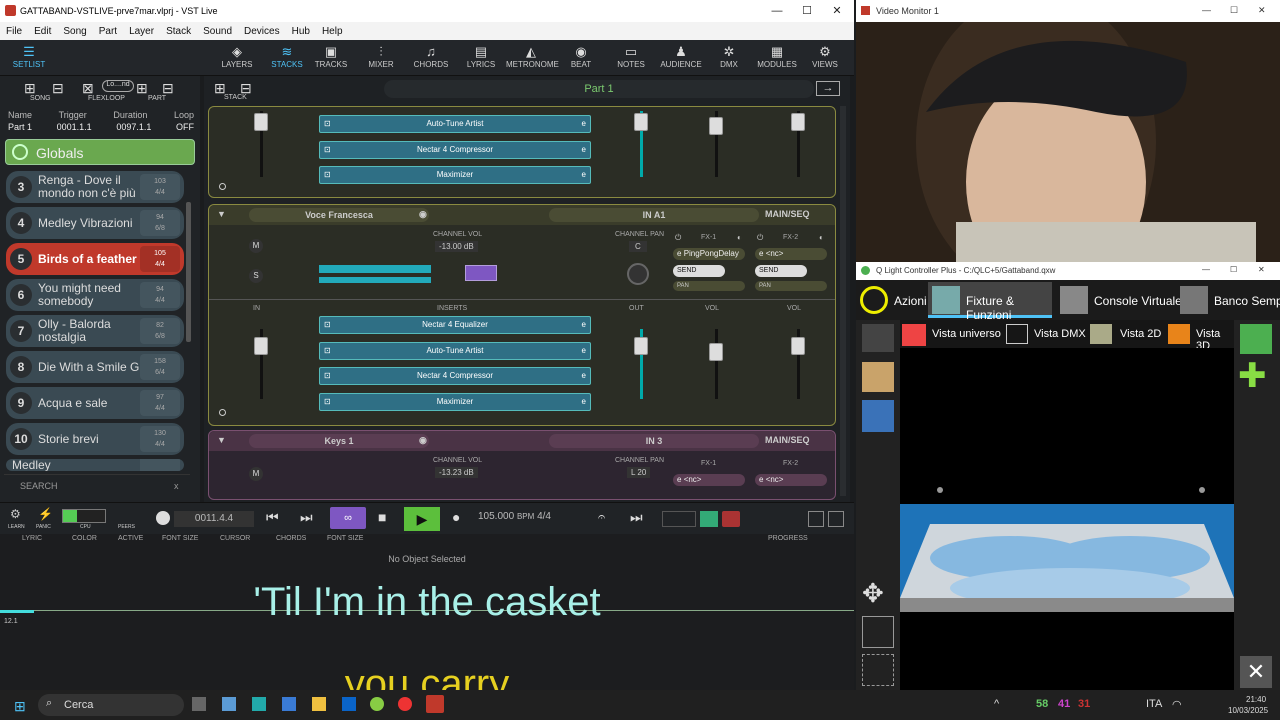  What do you see at coordinates (221, 440) in the screenshot?
I see `collapse-icon: ▼` at bounding box center [221, 440].